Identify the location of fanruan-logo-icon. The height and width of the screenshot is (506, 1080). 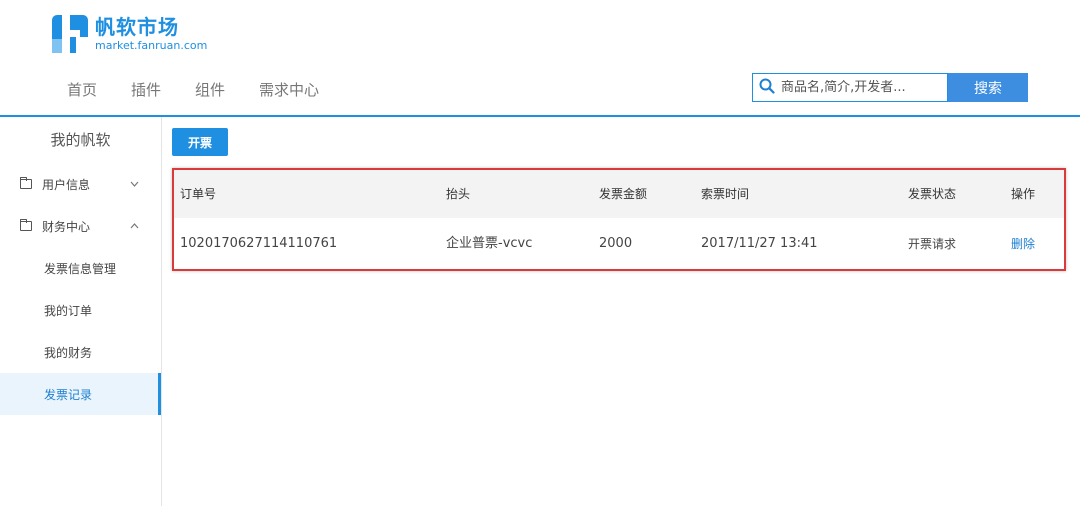
(70, 34).